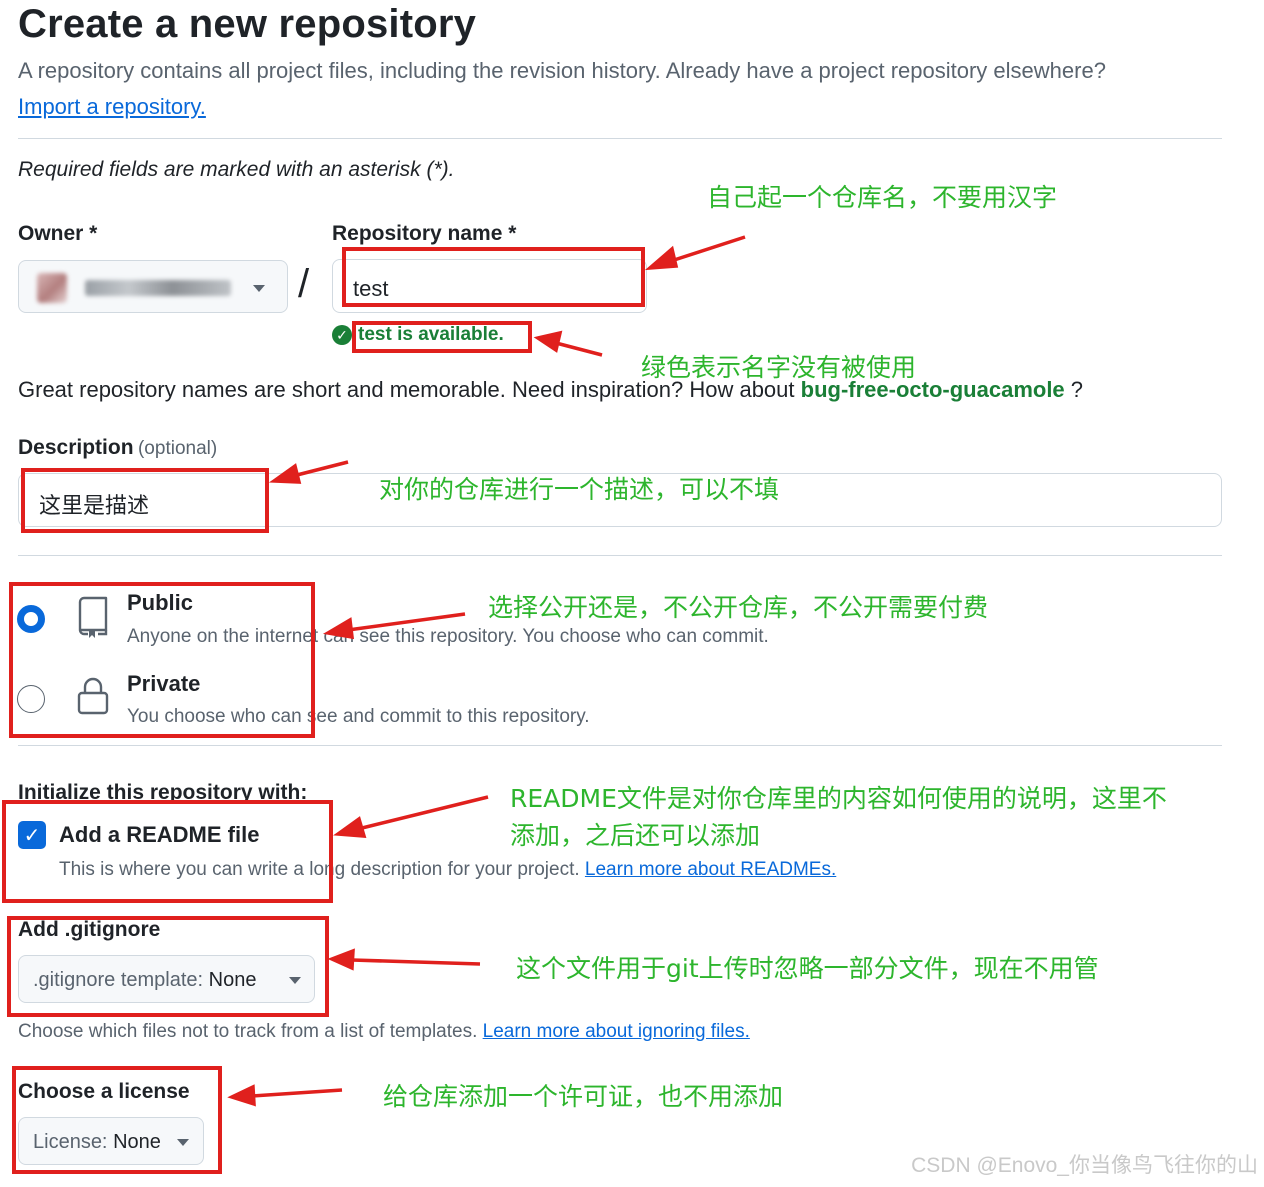  What do you see at coordinates (1084, 1165) in the screenshot?
I see `watermark: CSDN @Enovo_你当像鸟飞往你的山` at bounding box center [1084, 1165].